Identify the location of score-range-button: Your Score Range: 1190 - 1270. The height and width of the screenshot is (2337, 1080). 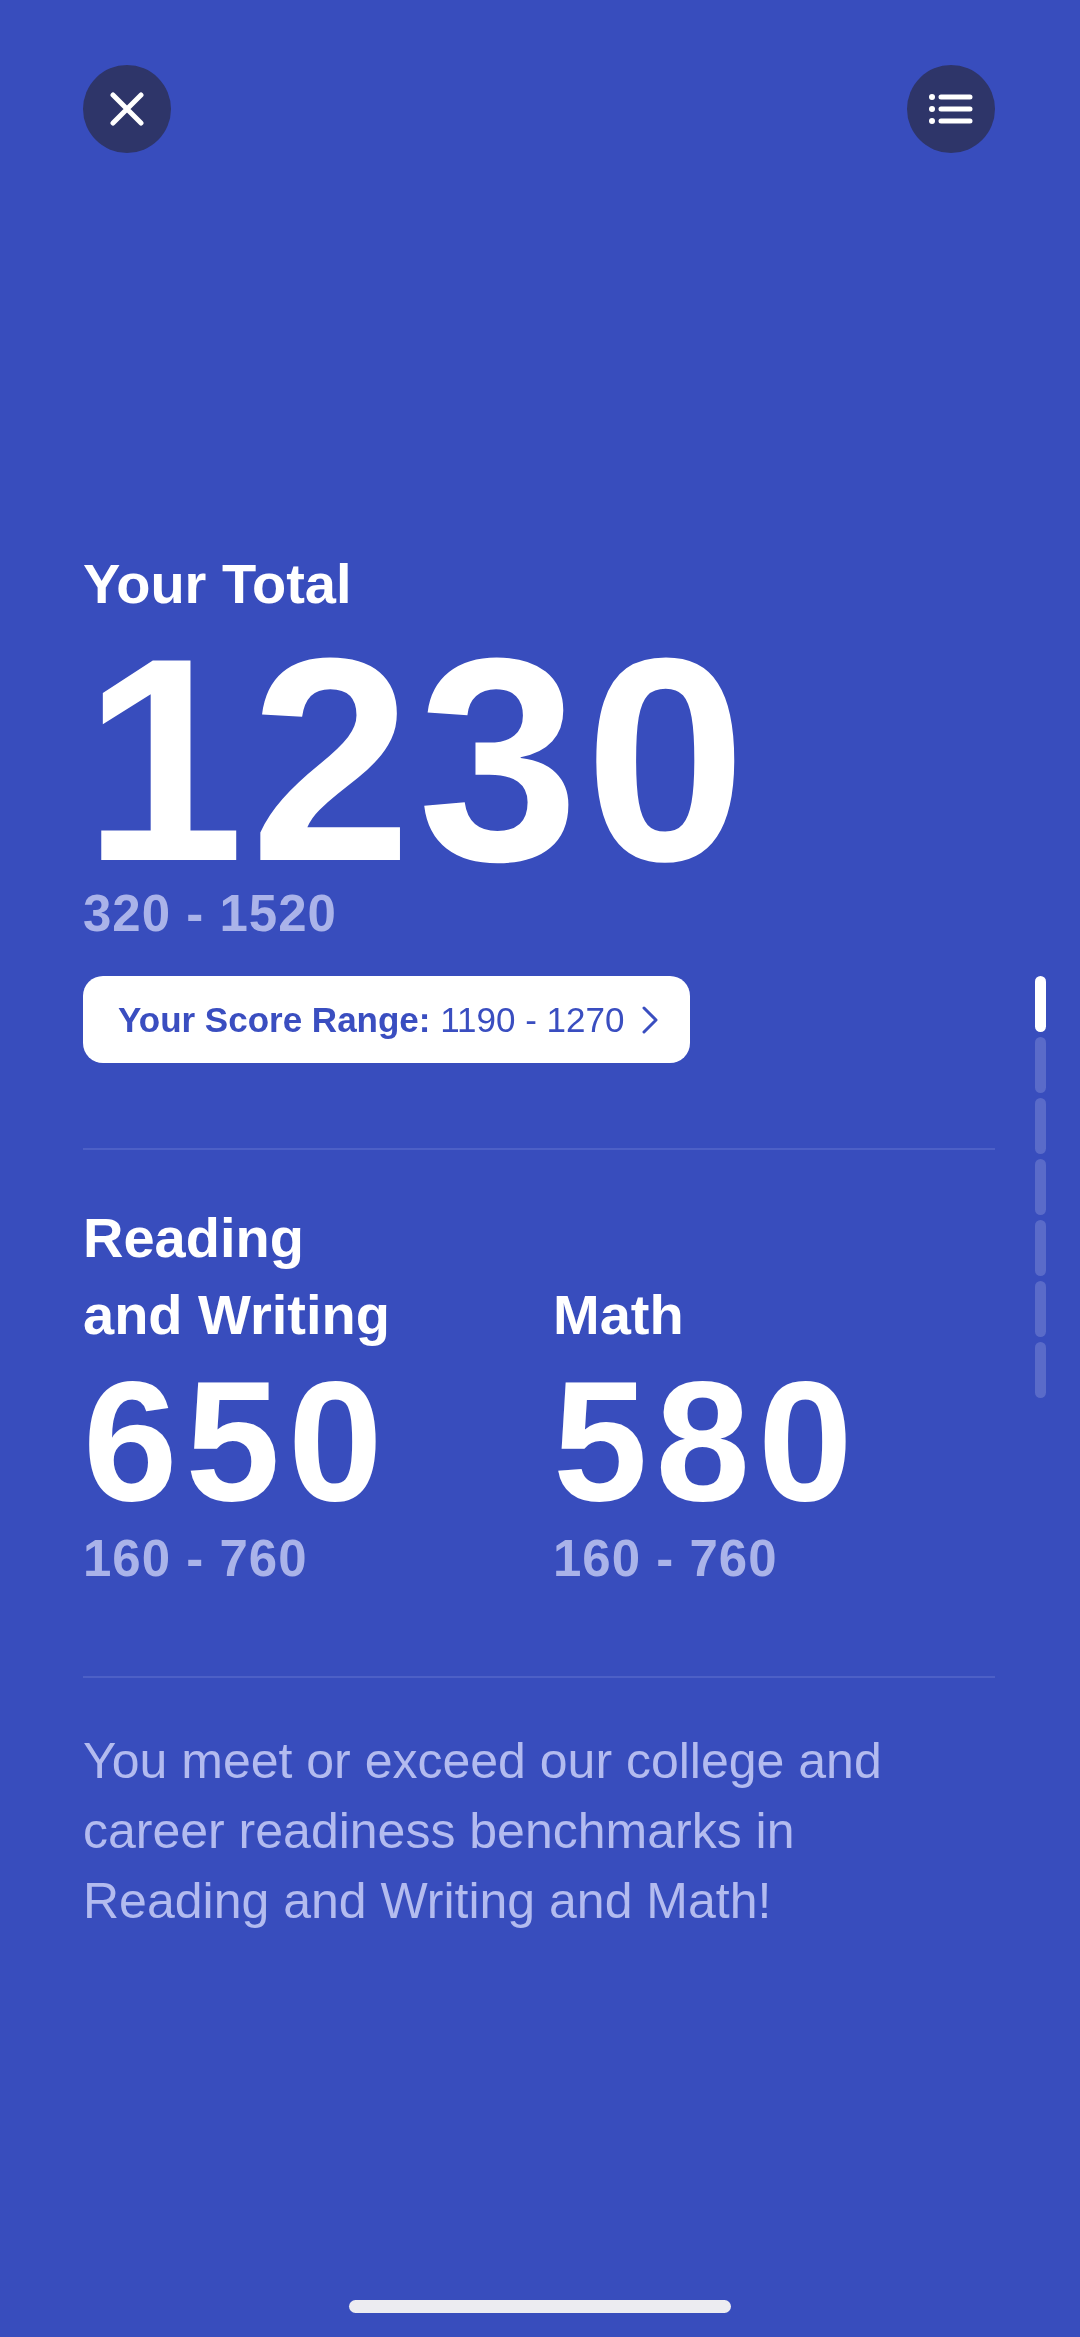
(387, 1019).